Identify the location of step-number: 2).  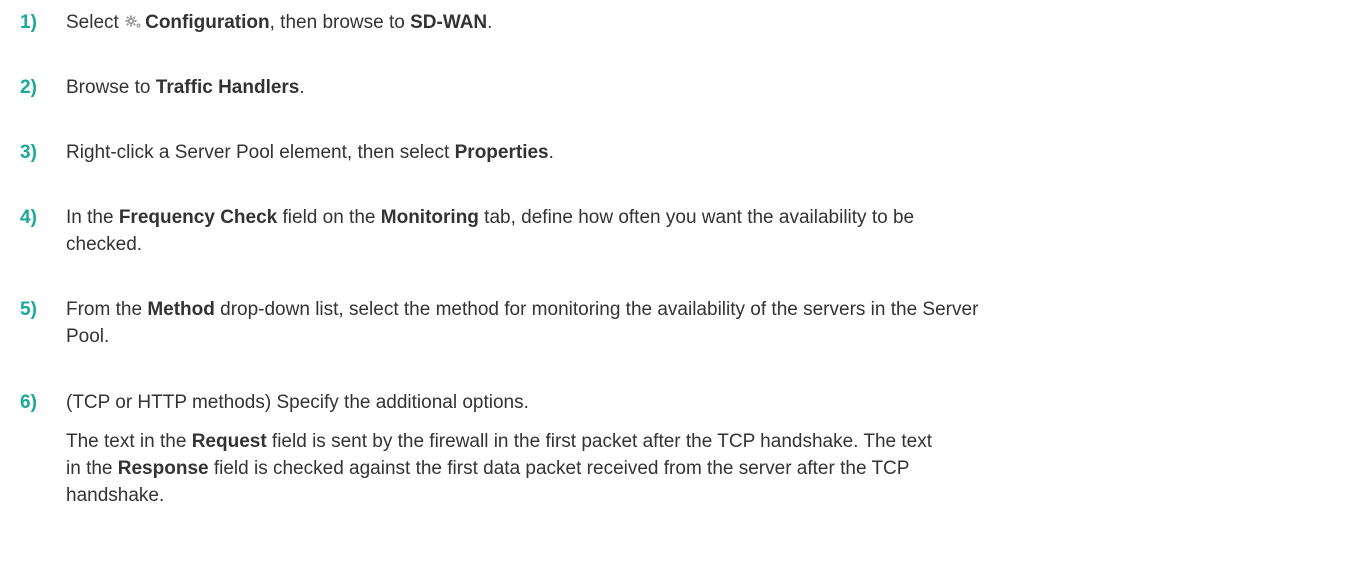
(28, 87).